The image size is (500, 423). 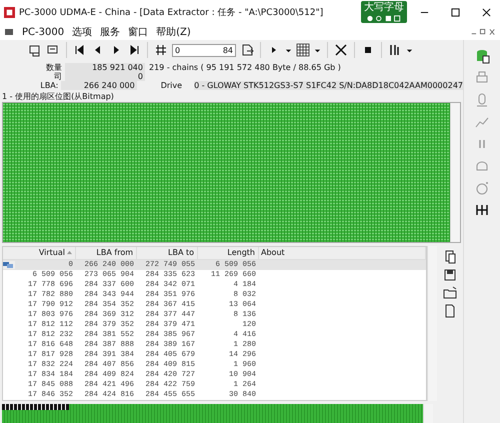 What do you see at coordinates (167, 252) in the screenshot?
I see `column-header: LBA to` at bounding box center [167, 252].